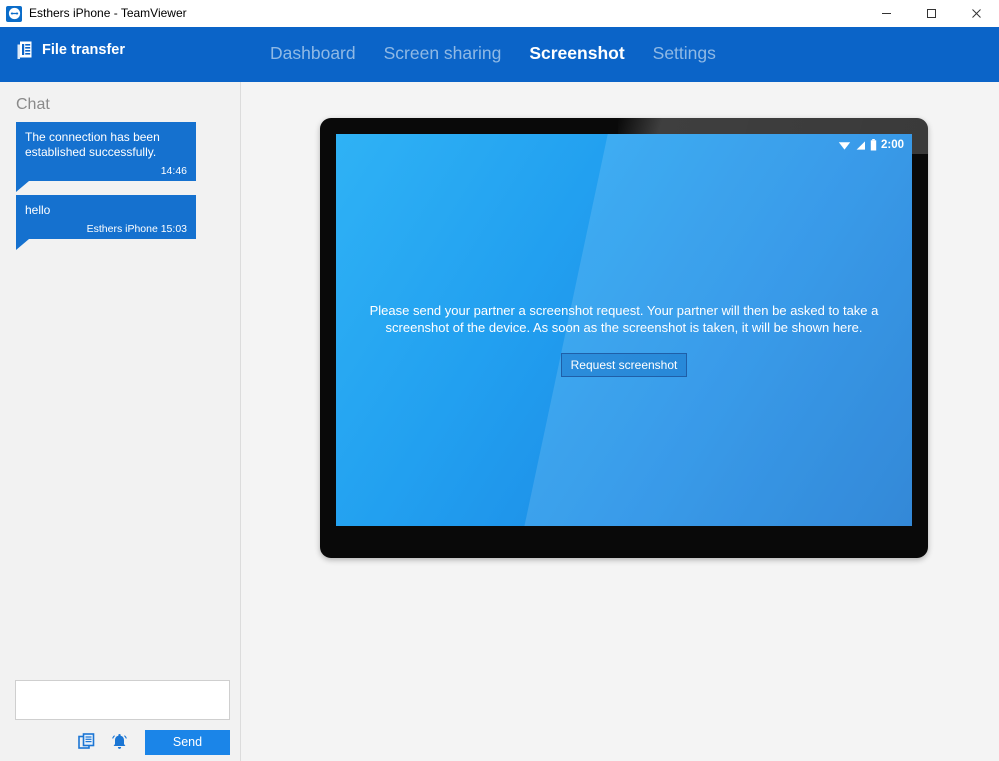 The height and width of the screenshot is (761, 999). What do you see at coordinates (576, 53) in the screenshot?
I see `tab-screenshot: Screenshot` at bounding box center [576, 53].